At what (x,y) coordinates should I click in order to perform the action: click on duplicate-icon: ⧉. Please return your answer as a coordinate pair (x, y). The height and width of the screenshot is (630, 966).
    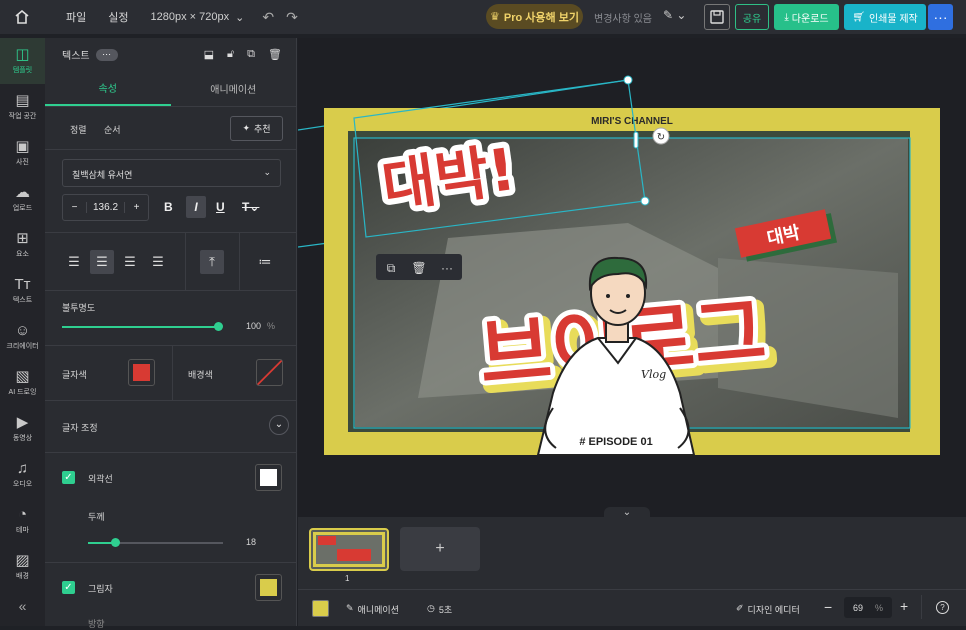
    Looking at the image, I should click on (251, 54).